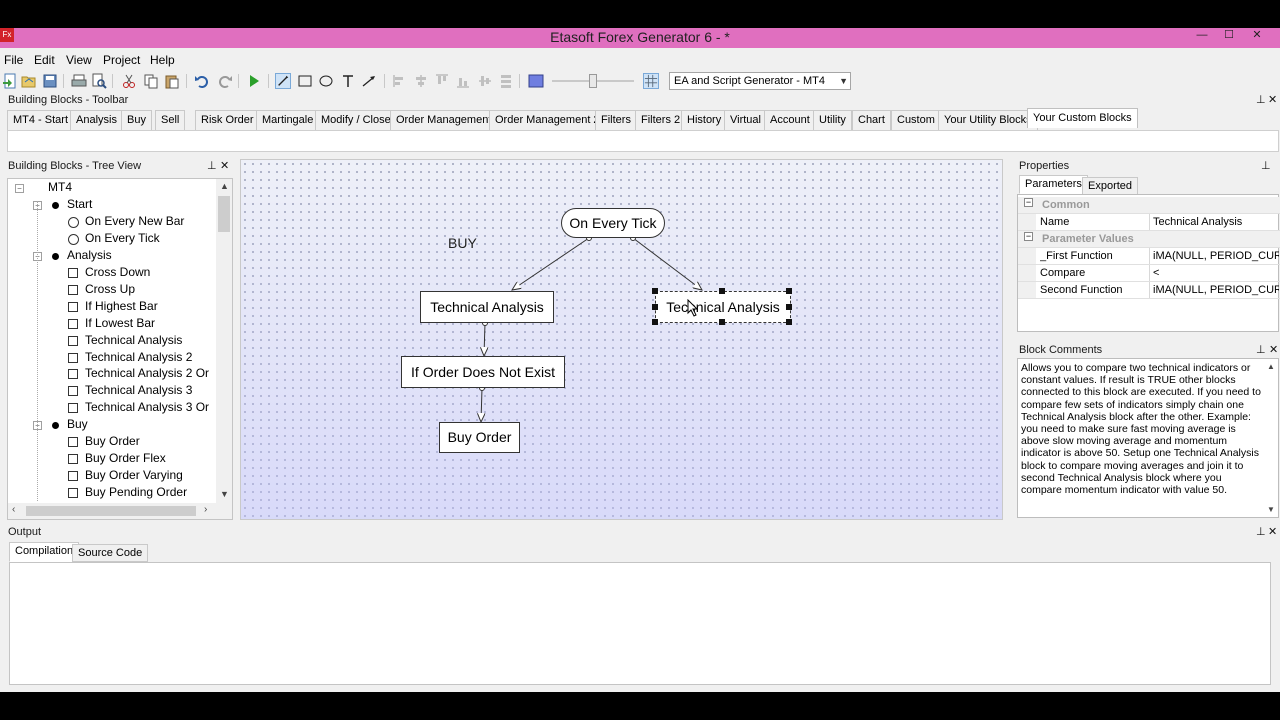 The image size is (1280, 720). Describe the element at coordinates (1149, 222) in the screenshot. I see `property-row: Name Technical Analysis` at that location.